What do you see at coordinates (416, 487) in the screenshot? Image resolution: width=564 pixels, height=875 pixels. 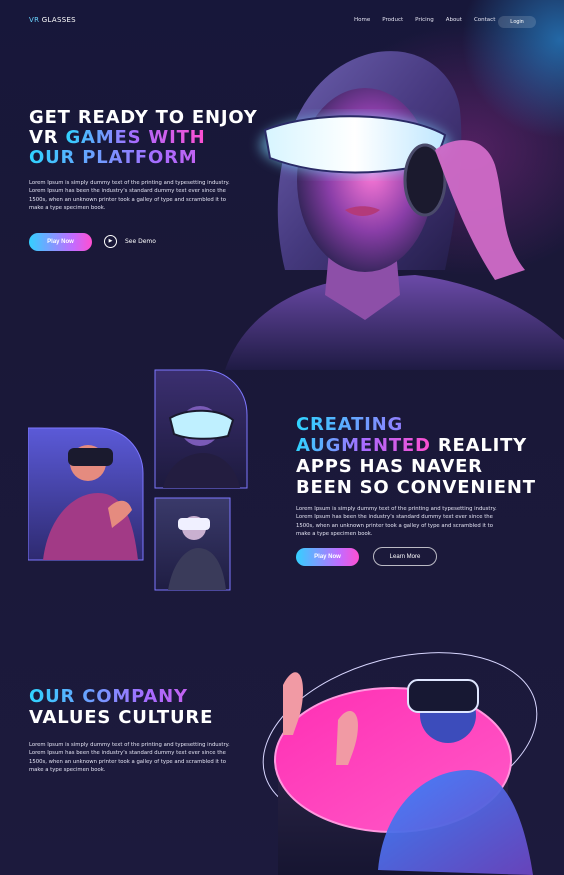 I see `section2-title-line4: BEEN SO CONVENIENT` at bounding box center [416, 487].